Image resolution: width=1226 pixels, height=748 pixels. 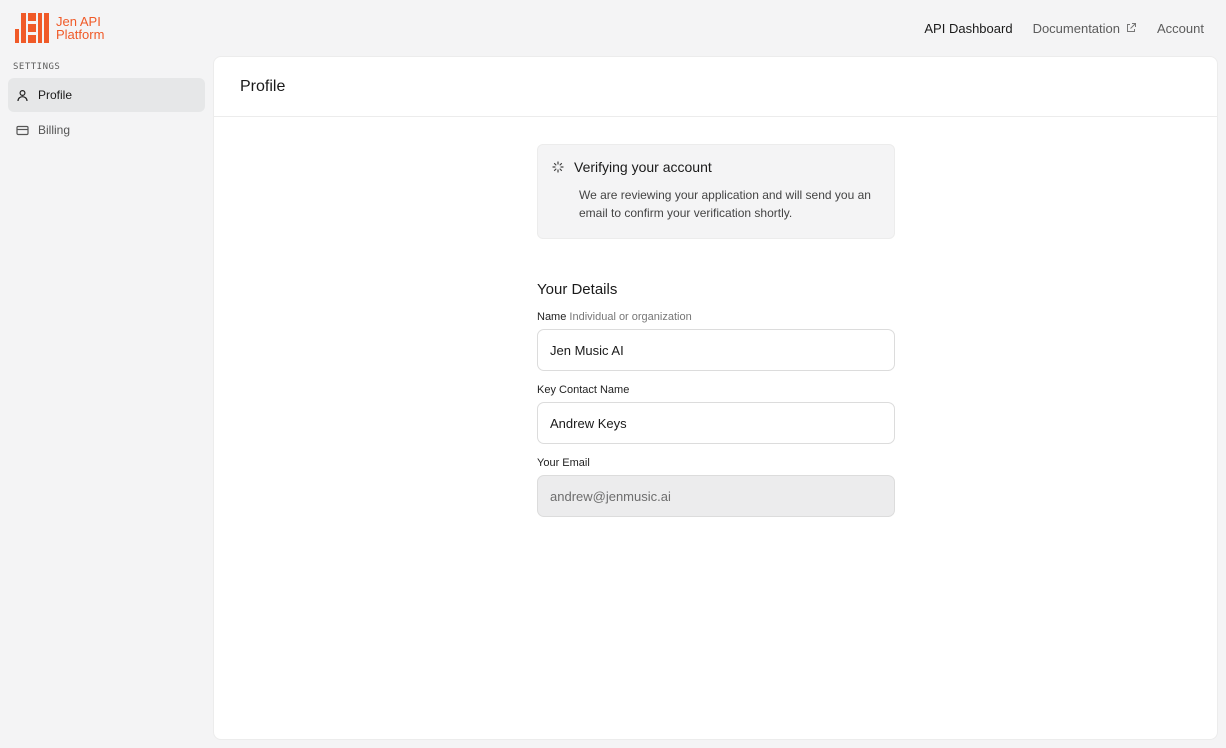 I want to click on loader-icon, so click(x=558, y=167).